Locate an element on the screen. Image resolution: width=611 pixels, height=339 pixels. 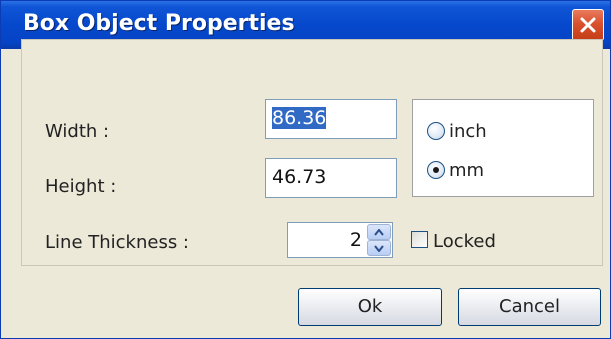
width-value: 86.36 is located at coordinates (299, 118).